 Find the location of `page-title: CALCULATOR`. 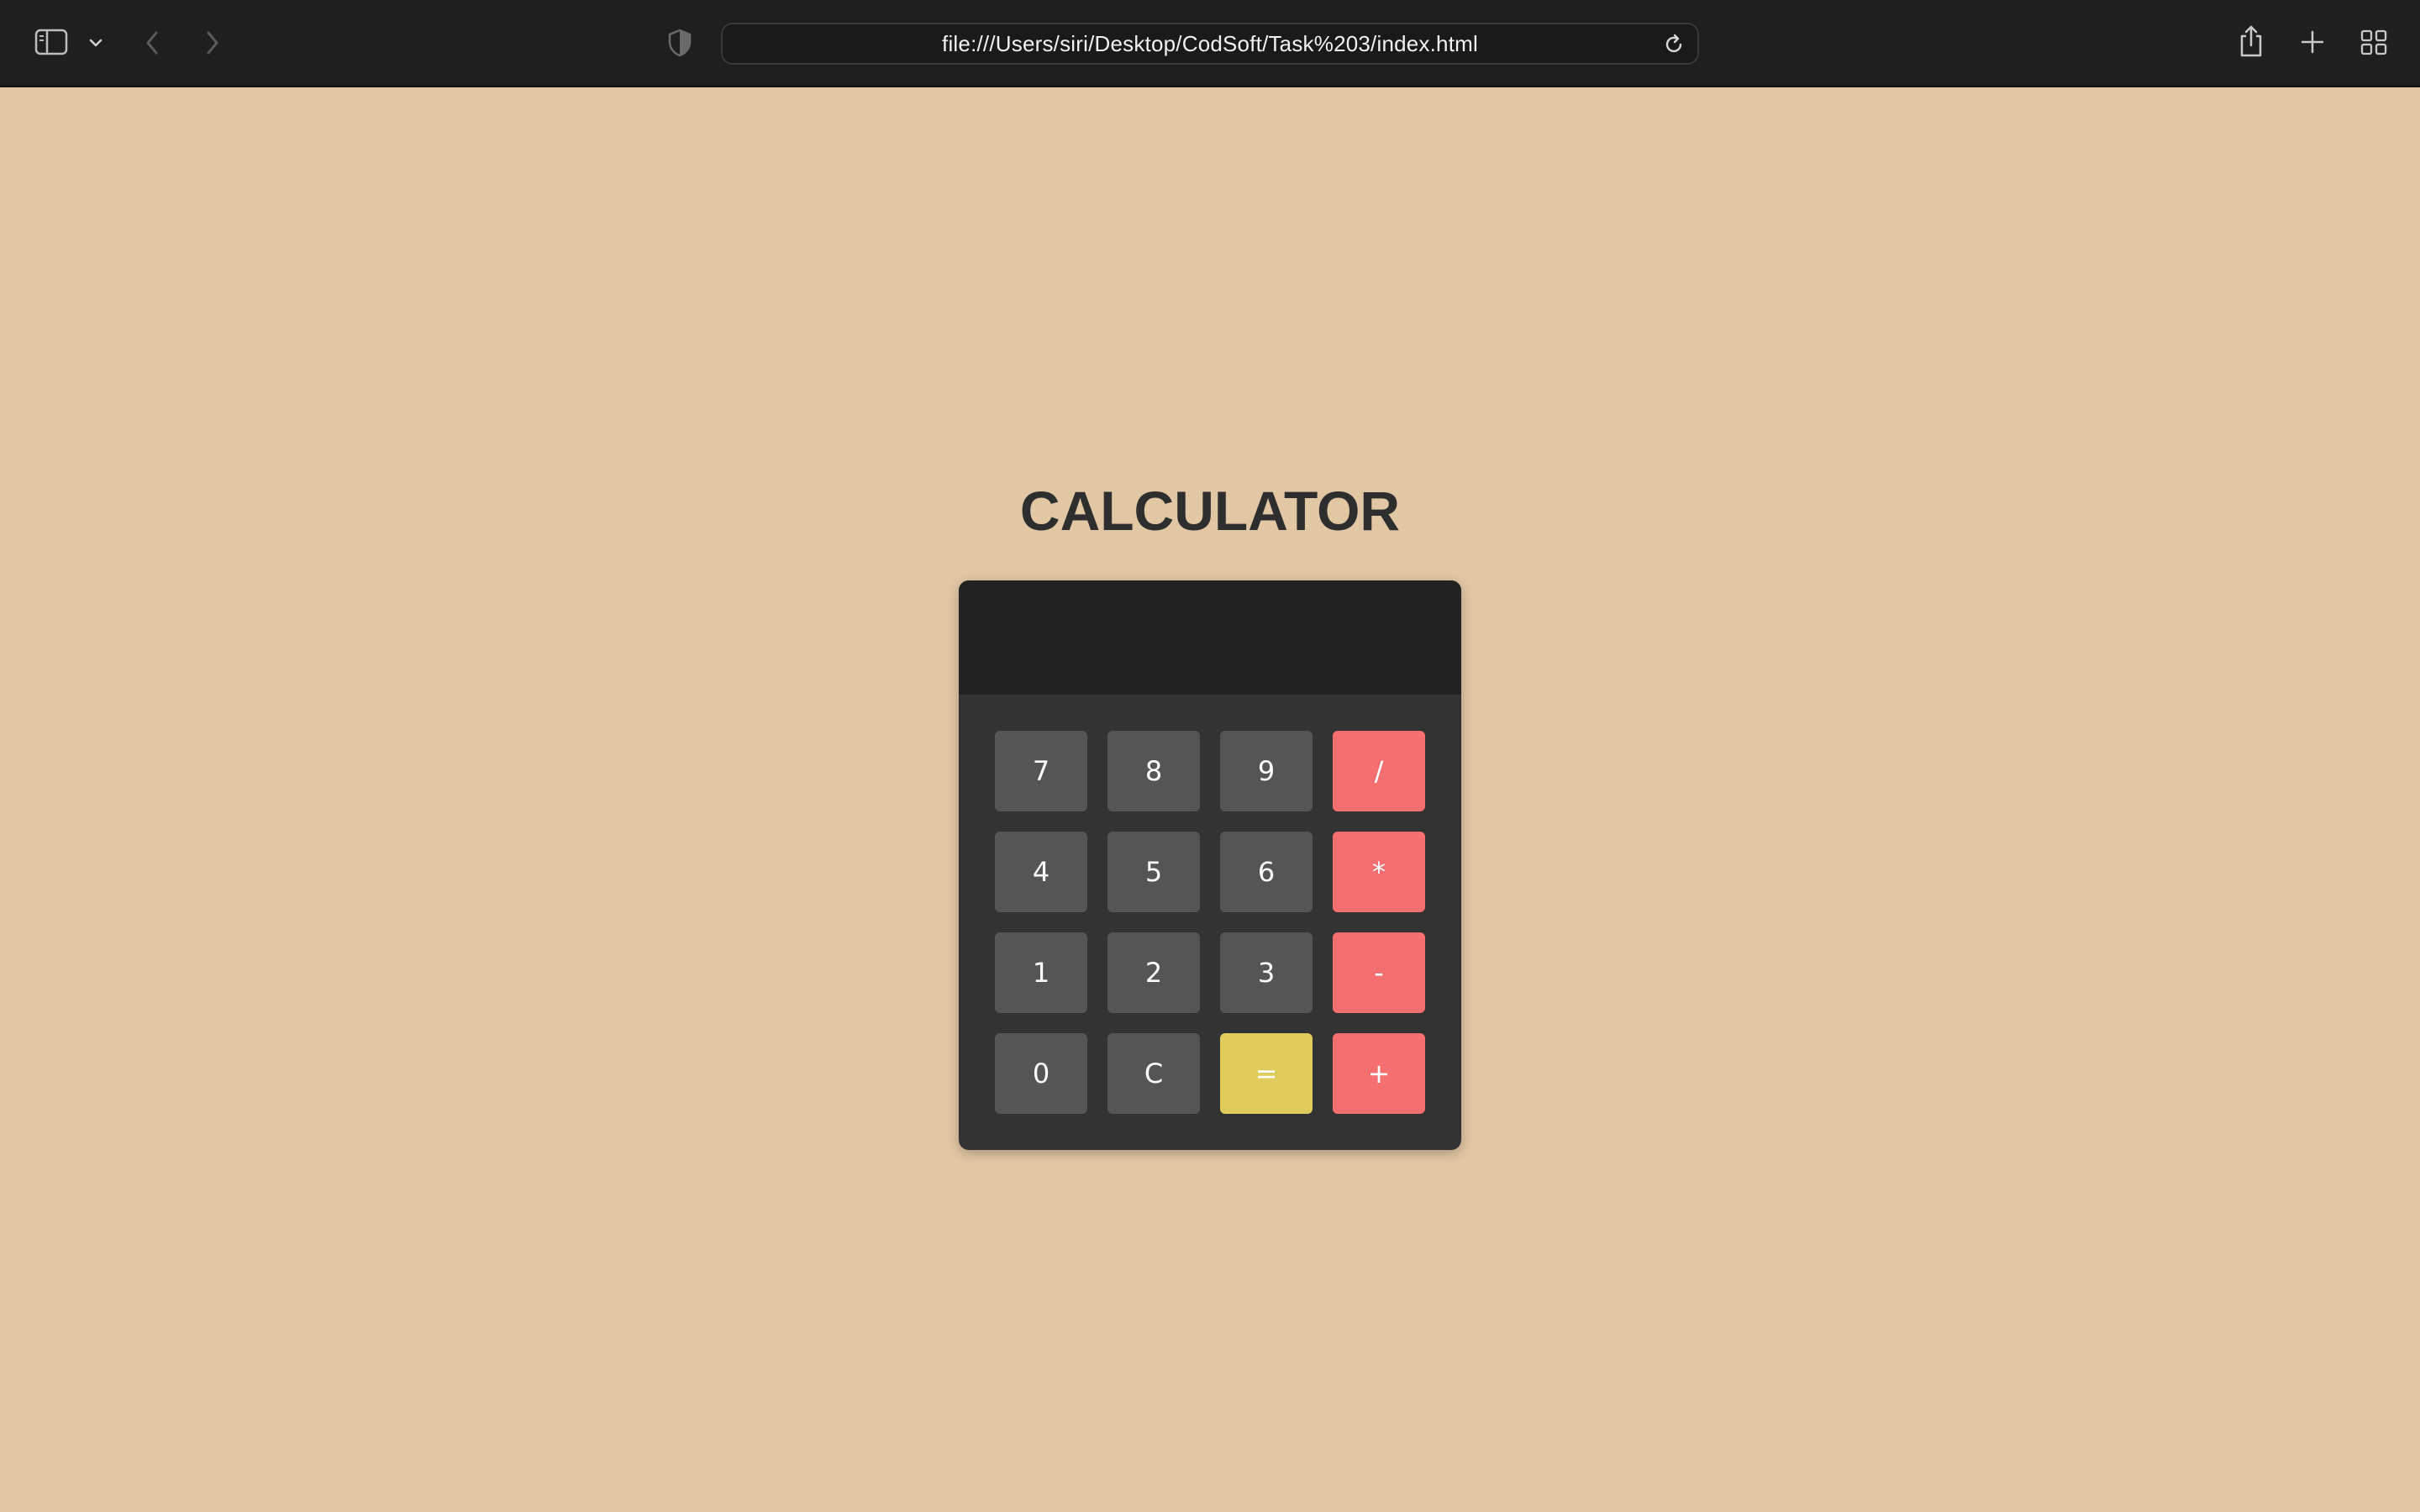

page-title: CALCULATOR is located at coordinates (1210, 511).